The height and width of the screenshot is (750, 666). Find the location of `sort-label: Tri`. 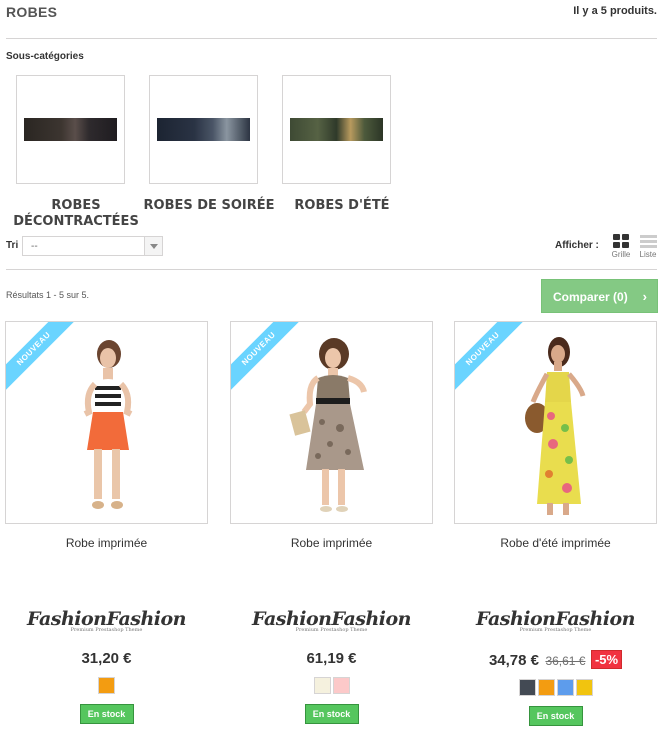

sort-label: Tri is located at coordinates (12, 245).